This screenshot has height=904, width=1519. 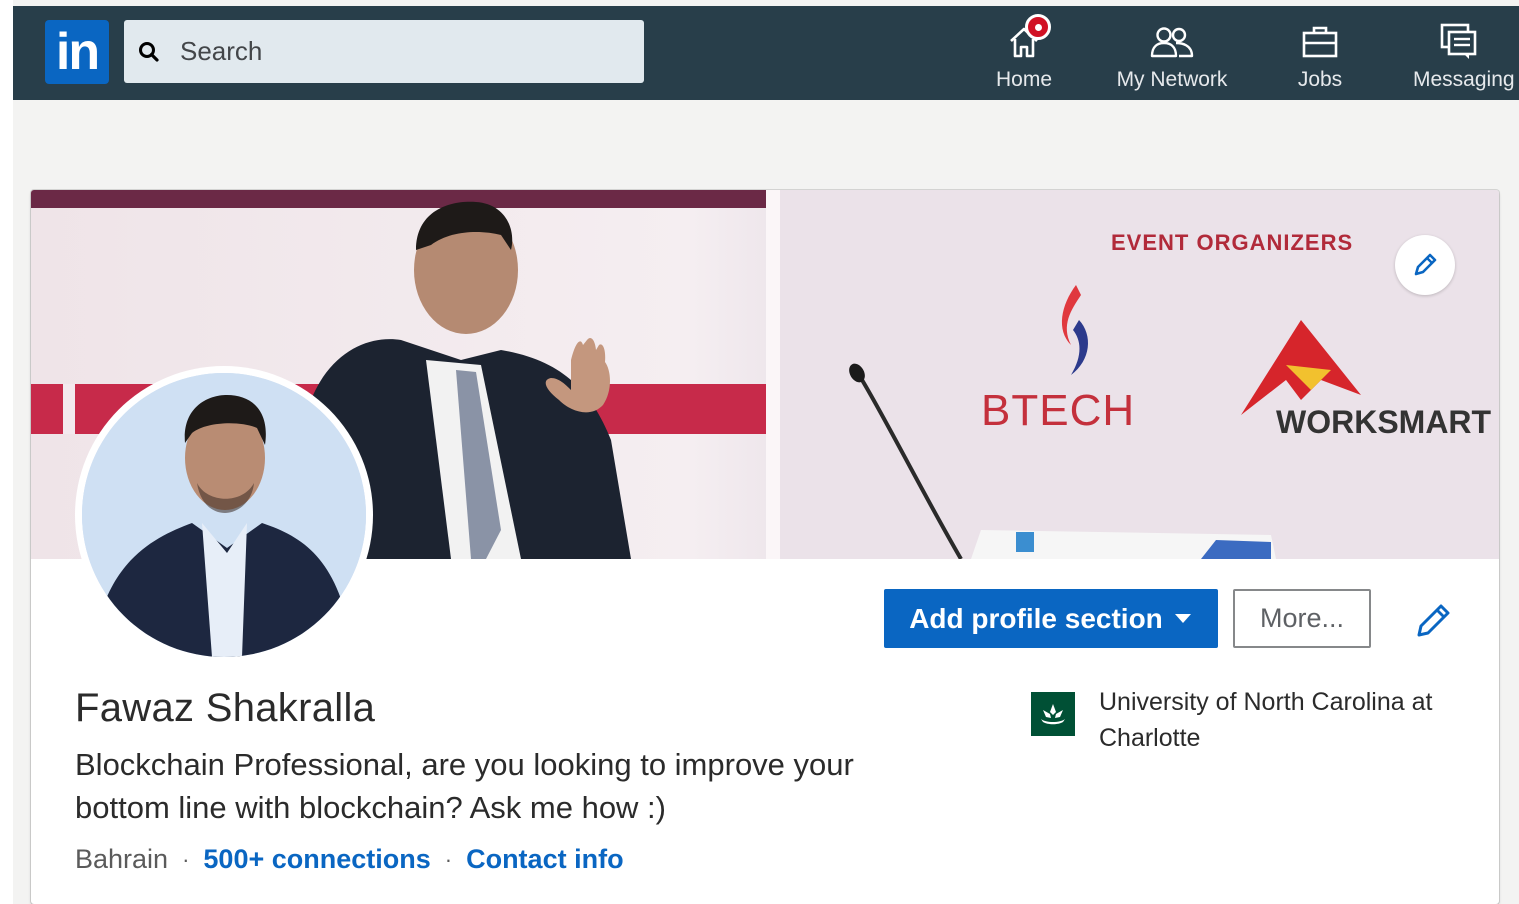 I want to click on banner-event-organizers: EVENT ORGANIZERS, so click(x=1232, y=242).